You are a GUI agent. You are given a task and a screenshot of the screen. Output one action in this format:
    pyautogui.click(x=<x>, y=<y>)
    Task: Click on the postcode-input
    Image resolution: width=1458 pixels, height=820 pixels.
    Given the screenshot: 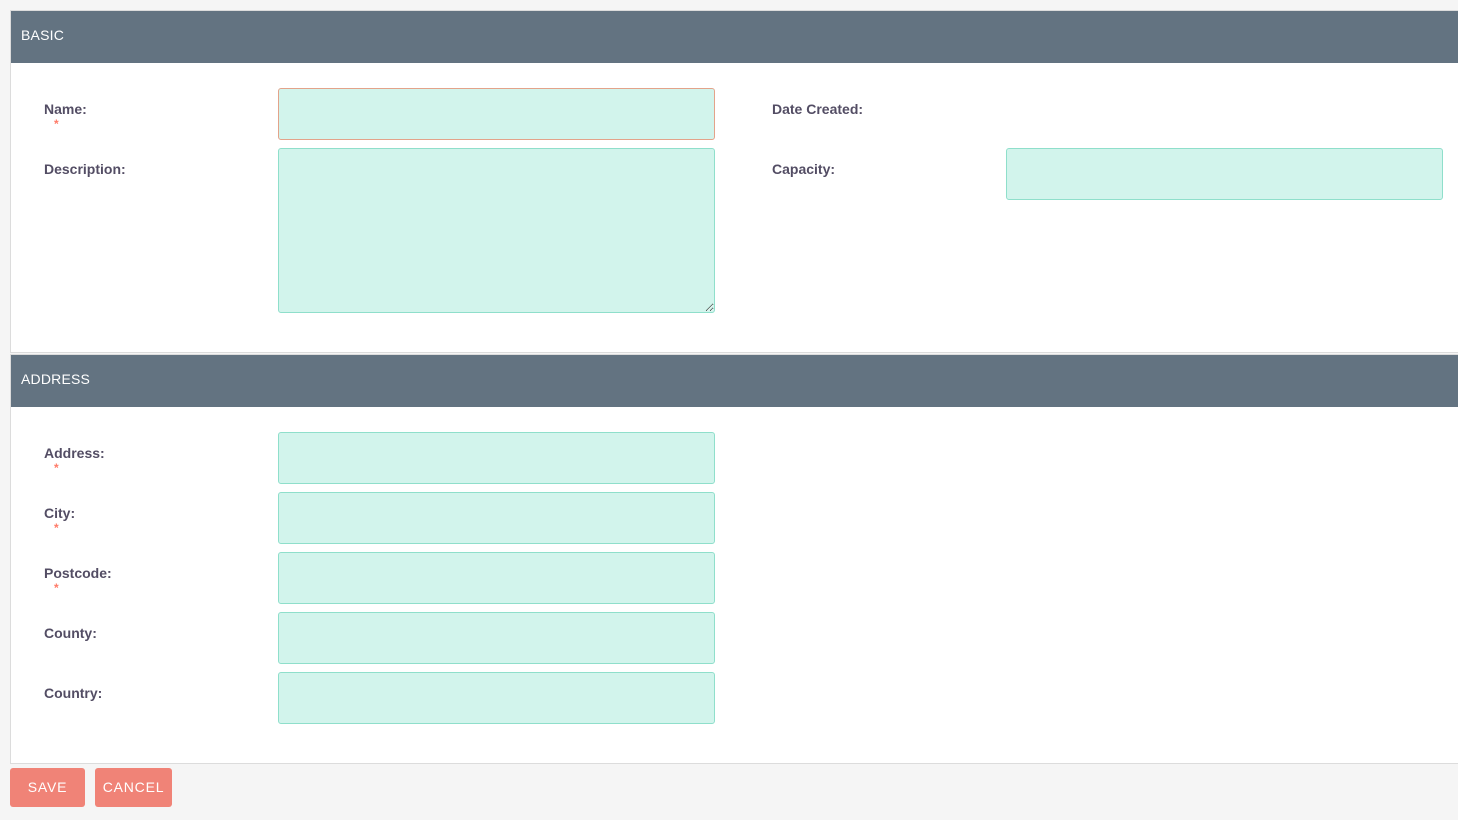 What is the action you would take?
    pyautogui.click(x=496, y=578)
    